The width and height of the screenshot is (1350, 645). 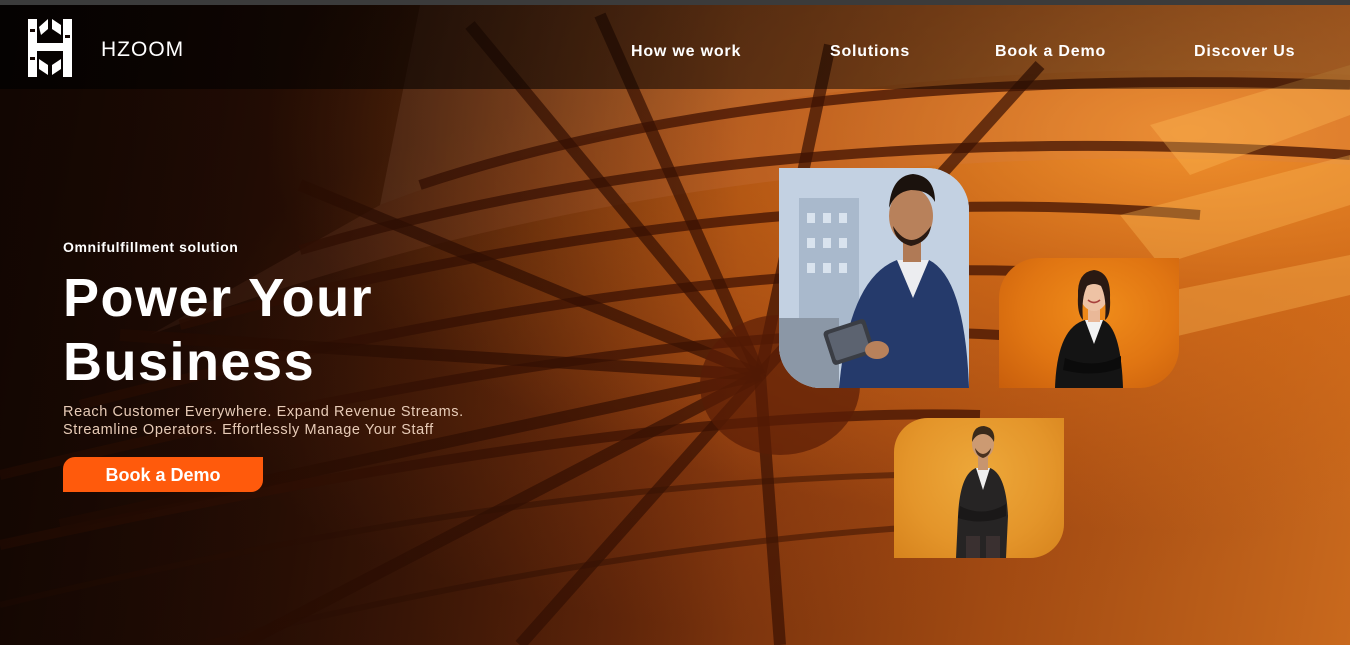 I want to click on hzoom-logo-icon, so click(x=50, y=48).